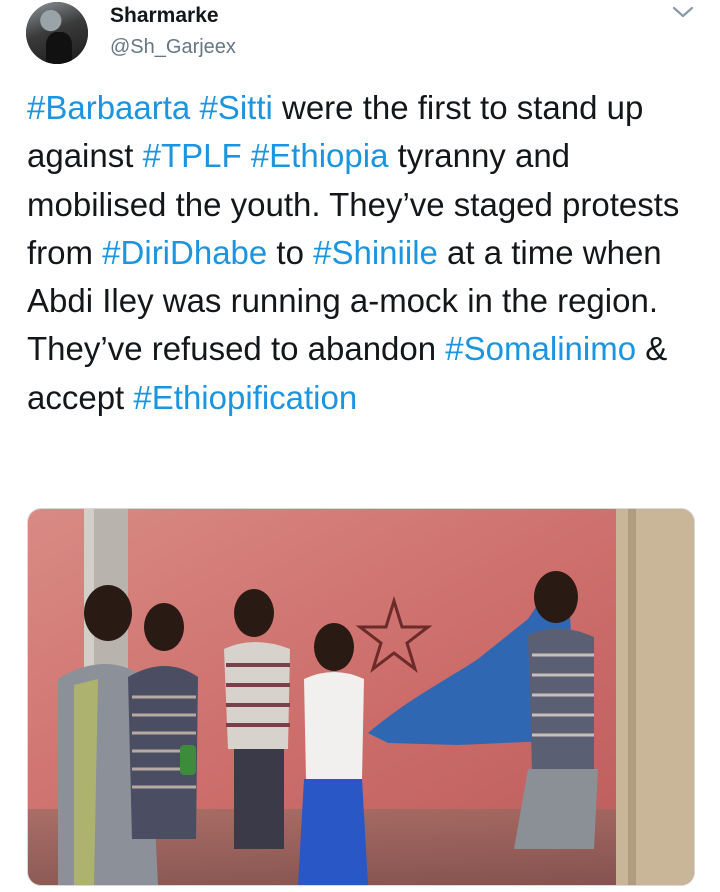 The height and width of the screenshot is (892, 720). I want to click on author-handle: @Sh_Garjeex, so click(173, 47).